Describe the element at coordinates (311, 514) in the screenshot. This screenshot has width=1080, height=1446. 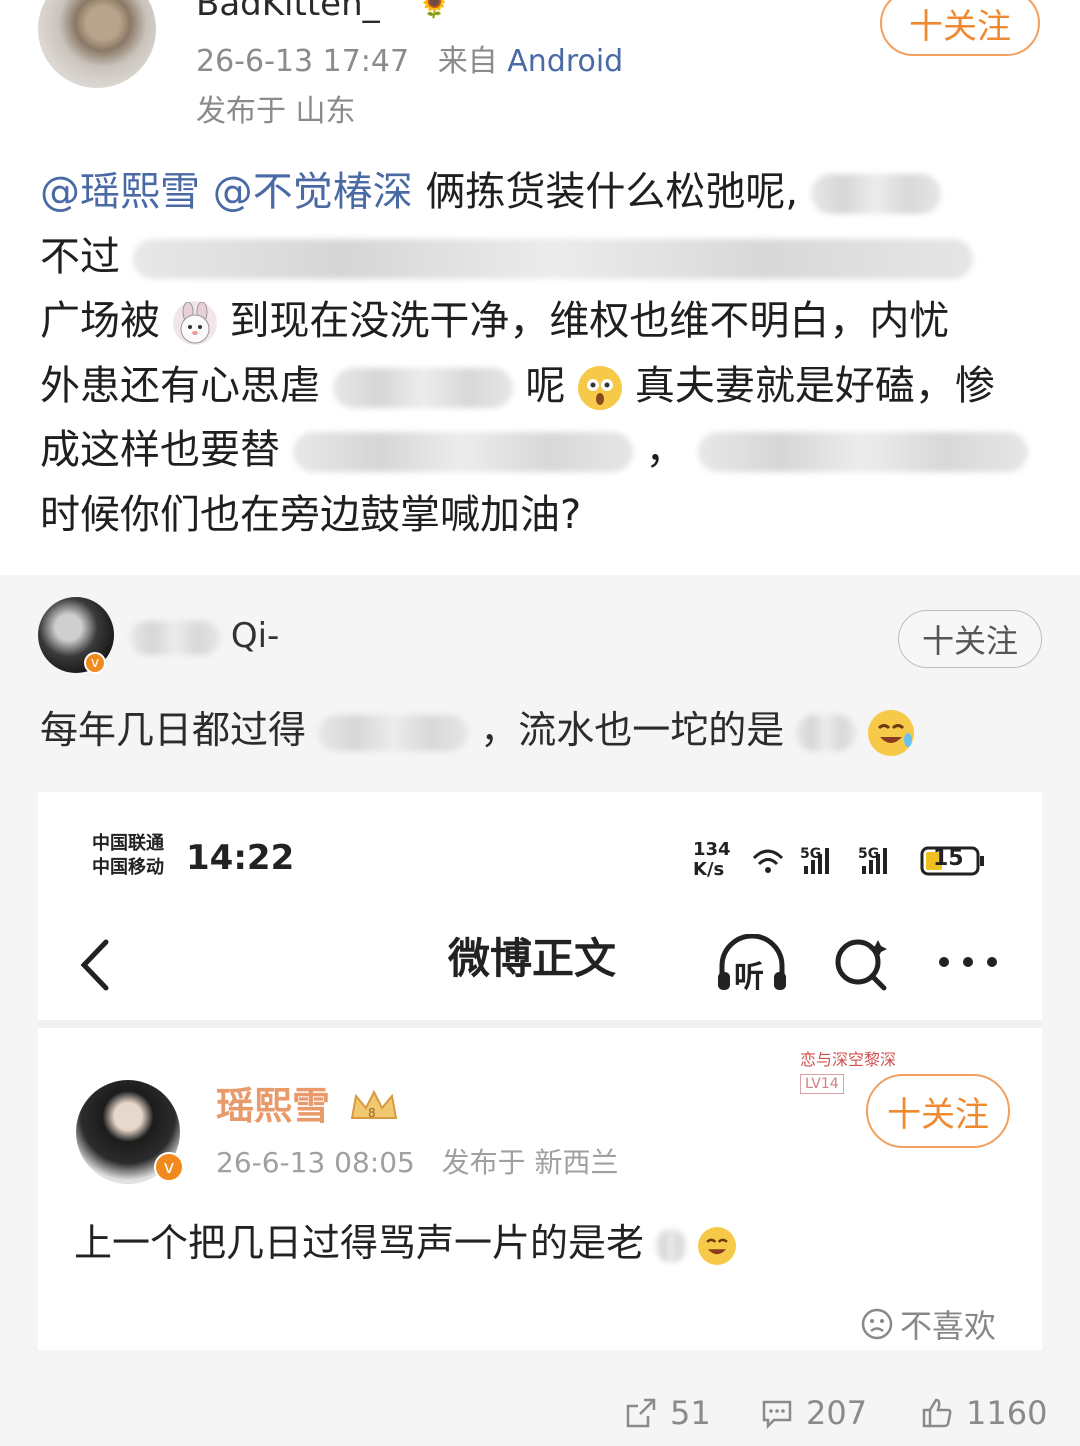
I see `post-text-segment: 时候你们也在旁边鼓掌喊加油?` at that location.